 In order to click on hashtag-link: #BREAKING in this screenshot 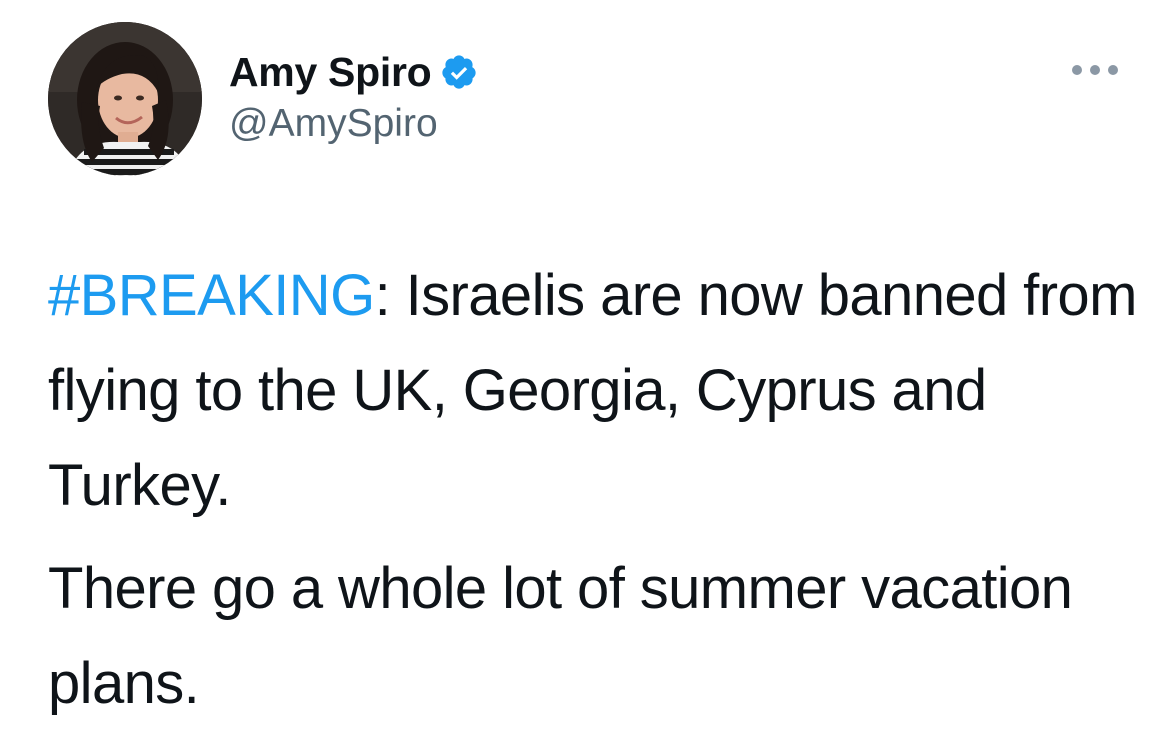, I will do `click(211, 295)`.